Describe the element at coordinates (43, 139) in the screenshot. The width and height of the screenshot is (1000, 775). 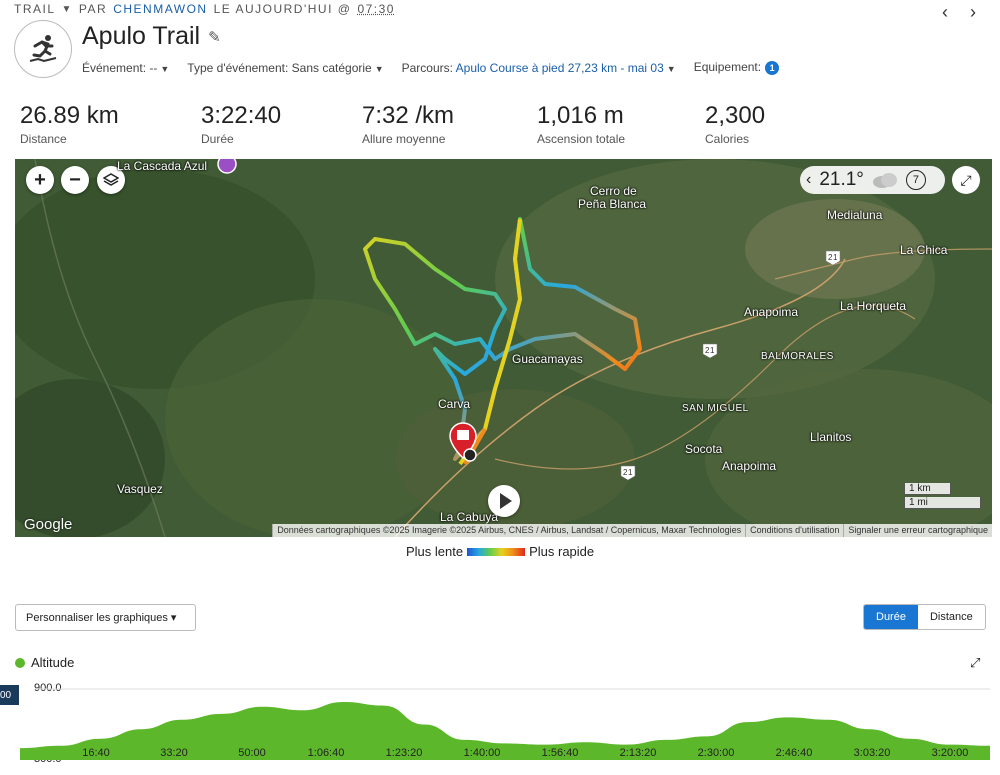
I see `stat-label: Distance` at that location.